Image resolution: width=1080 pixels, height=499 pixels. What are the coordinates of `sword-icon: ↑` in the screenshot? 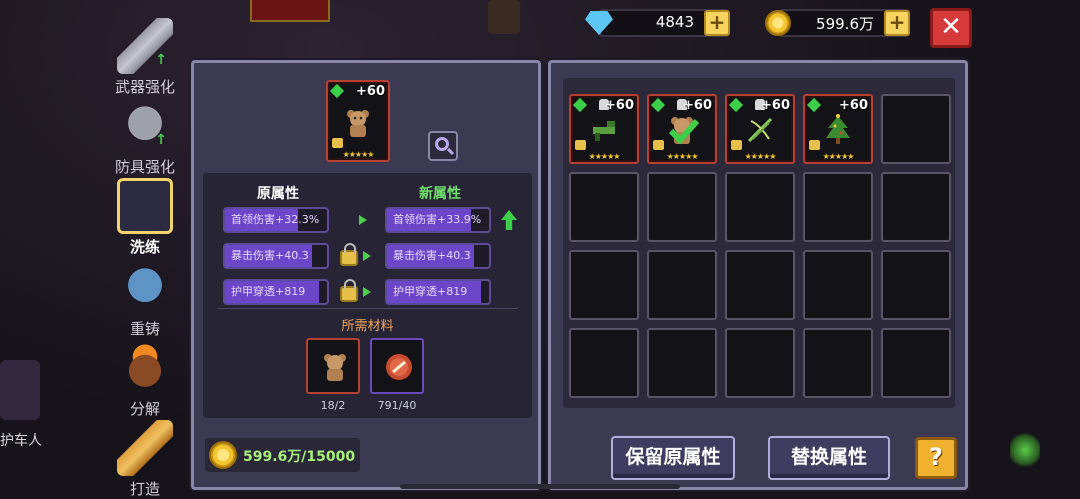 It's located at (145, 46).